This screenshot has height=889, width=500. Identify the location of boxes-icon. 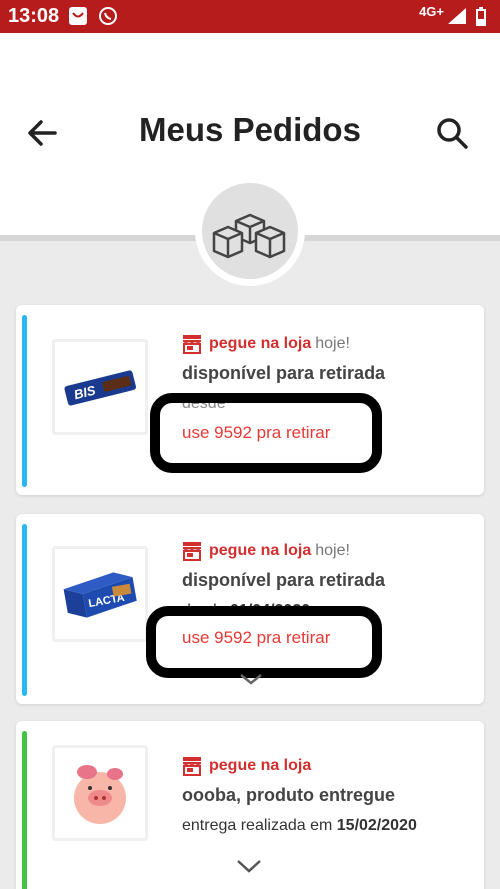
(249, 236).